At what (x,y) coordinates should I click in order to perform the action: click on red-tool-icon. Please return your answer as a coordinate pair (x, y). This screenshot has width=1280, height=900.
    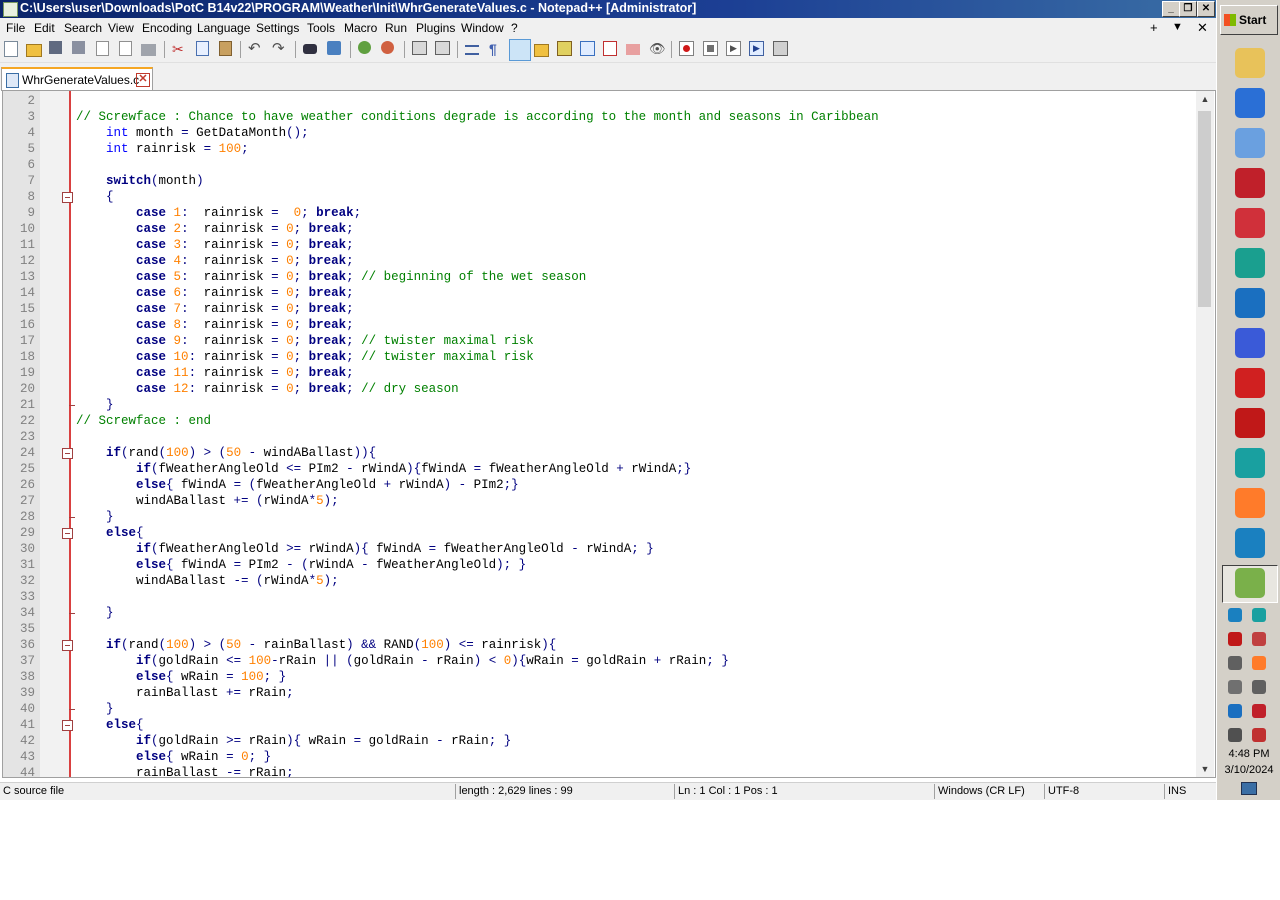
    Looking at the image, I should click on (1250, 423).